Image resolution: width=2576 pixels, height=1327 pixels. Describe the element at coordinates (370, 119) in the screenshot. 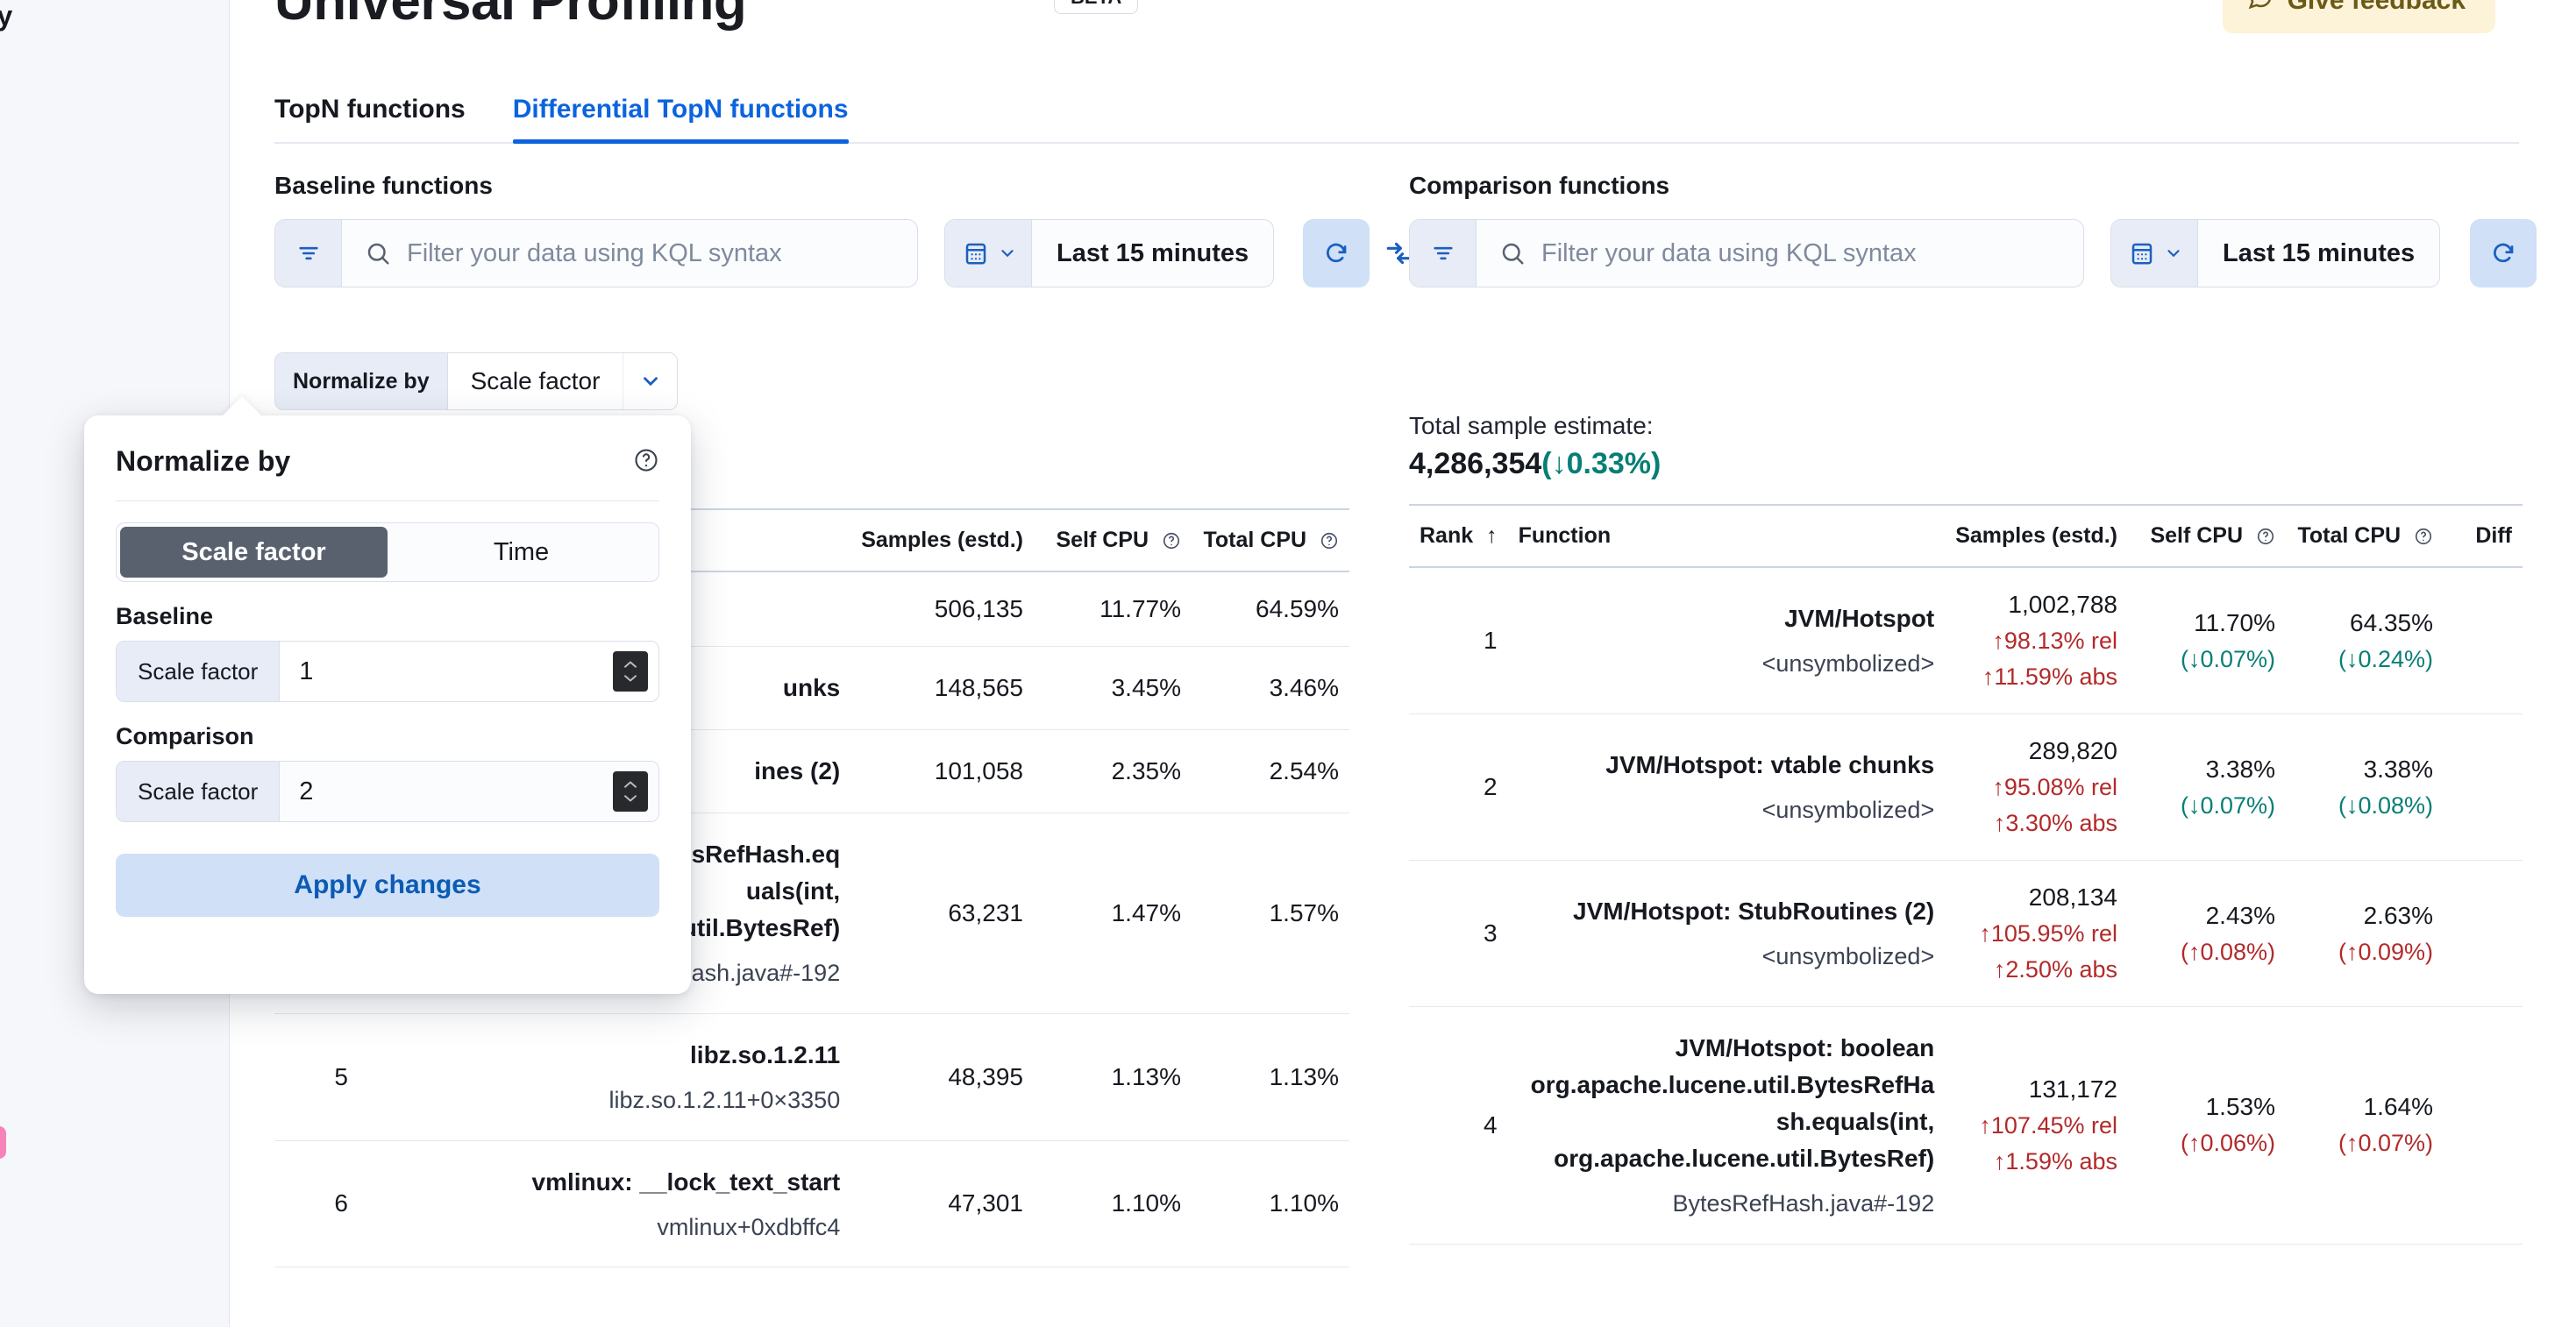

I see `tab-topn-functions: TopN functions` at that location.